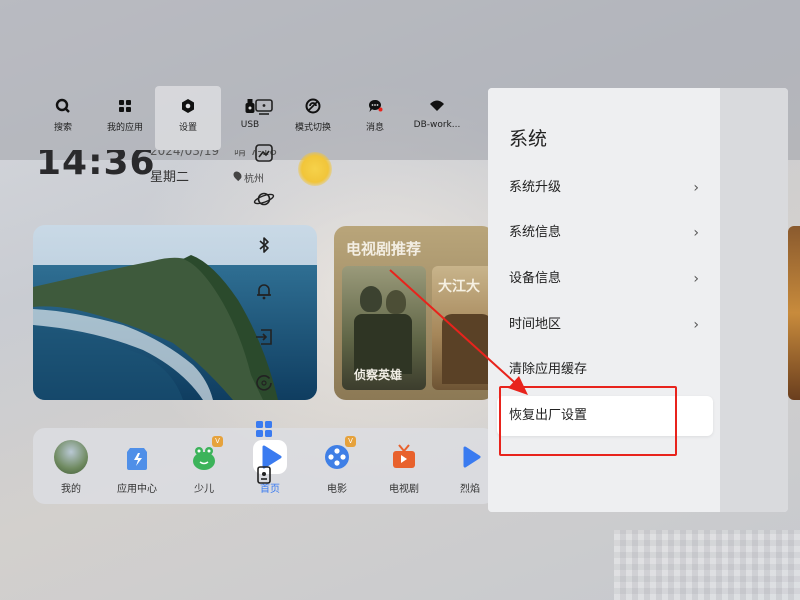  I want to click on avatar-icon, so click(71, 457).